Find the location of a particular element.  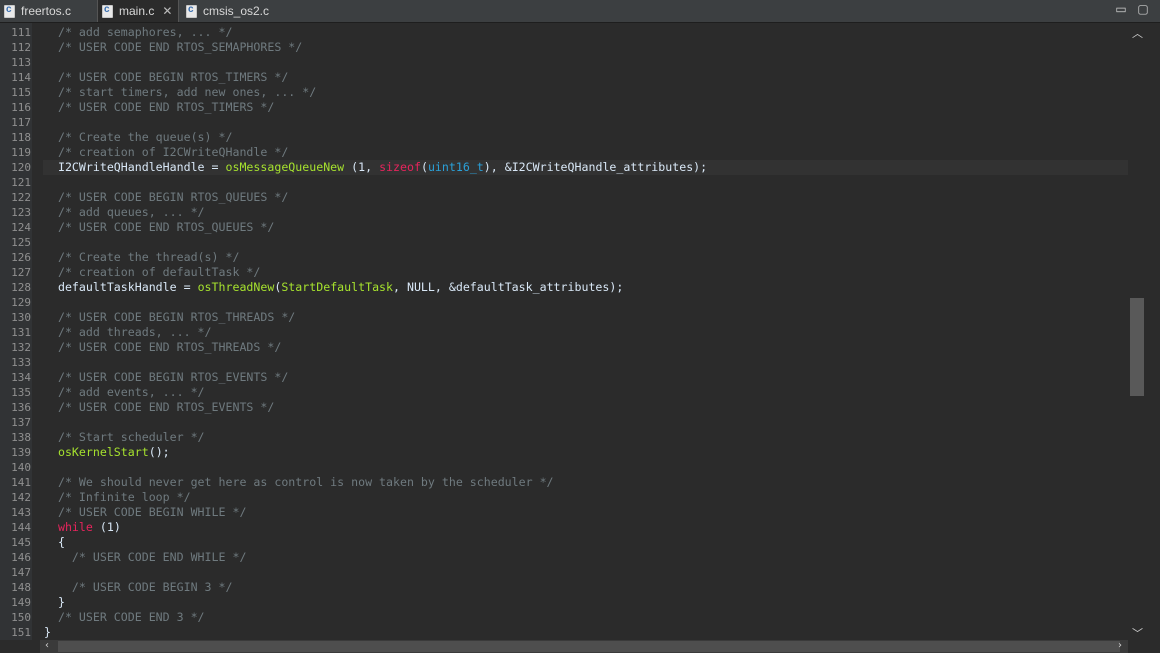

code-line: 138 /* Start scheduler */ is located at coordinates (564, 437).